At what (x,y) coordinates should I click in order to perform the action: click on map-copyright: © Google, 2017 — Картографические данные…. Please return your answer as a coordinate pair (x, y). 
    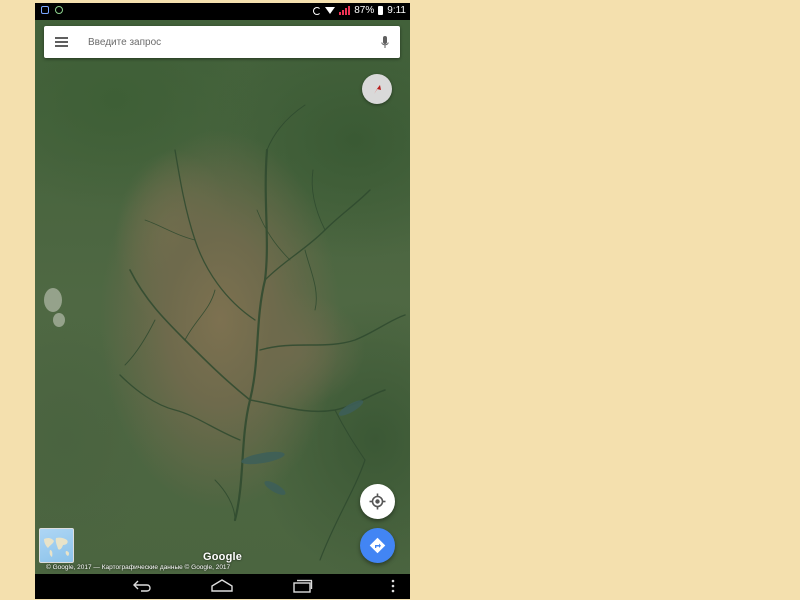
    Looking at the image, I should click on (138, 567).